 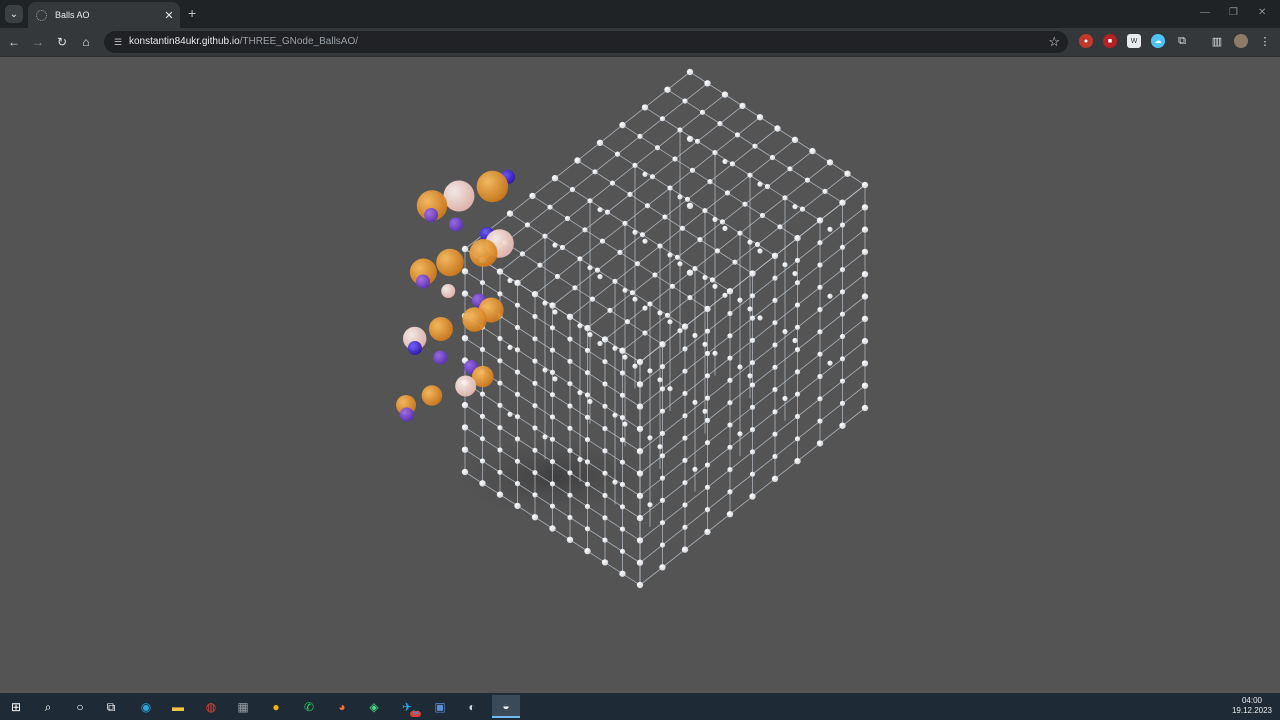 What do you see at coordinates (118, 42) in the screenshot?
I see `site-info-icon: ☰` at bounding box center [118, 42].